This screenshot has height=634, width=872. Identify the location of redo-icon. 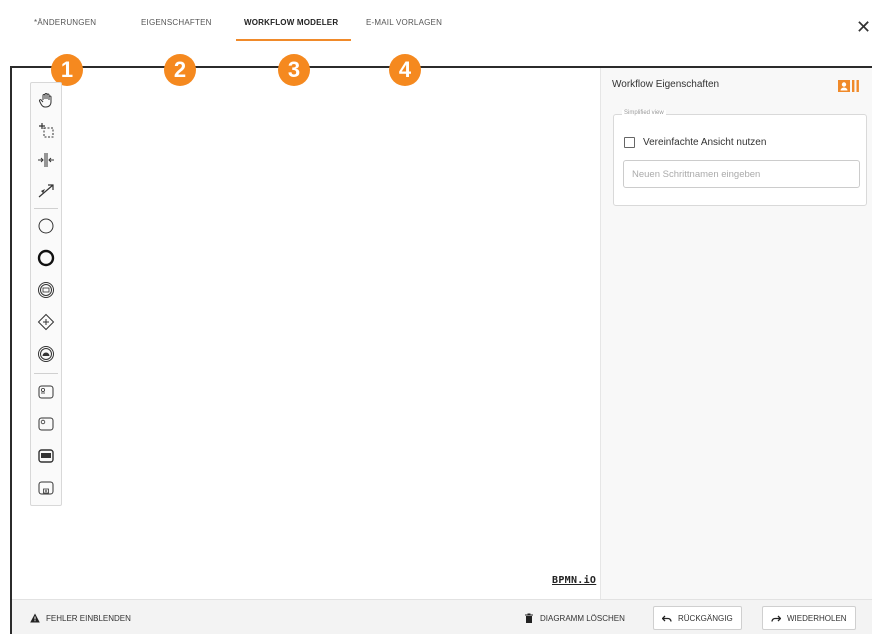
(776, 618).